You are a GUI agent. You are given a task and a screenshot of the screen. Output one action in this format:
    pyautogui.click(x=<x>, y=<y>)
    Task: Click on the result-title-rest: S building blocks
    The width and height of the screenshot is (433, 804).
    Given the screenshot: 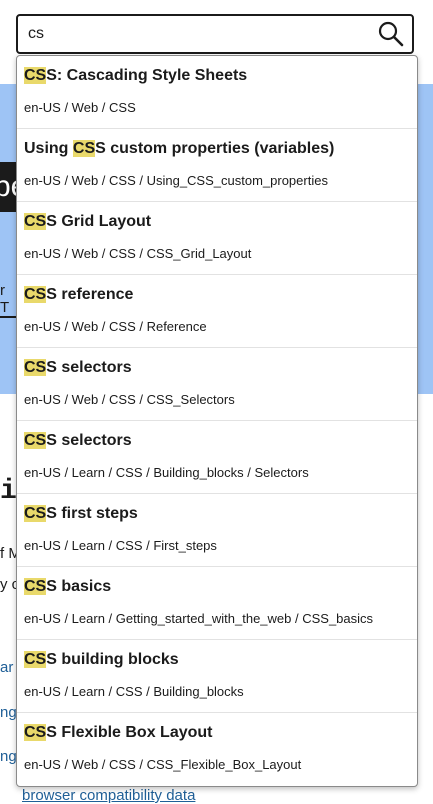 What is the action you would take?
    pyautogui.click(x=112, y=659)
    